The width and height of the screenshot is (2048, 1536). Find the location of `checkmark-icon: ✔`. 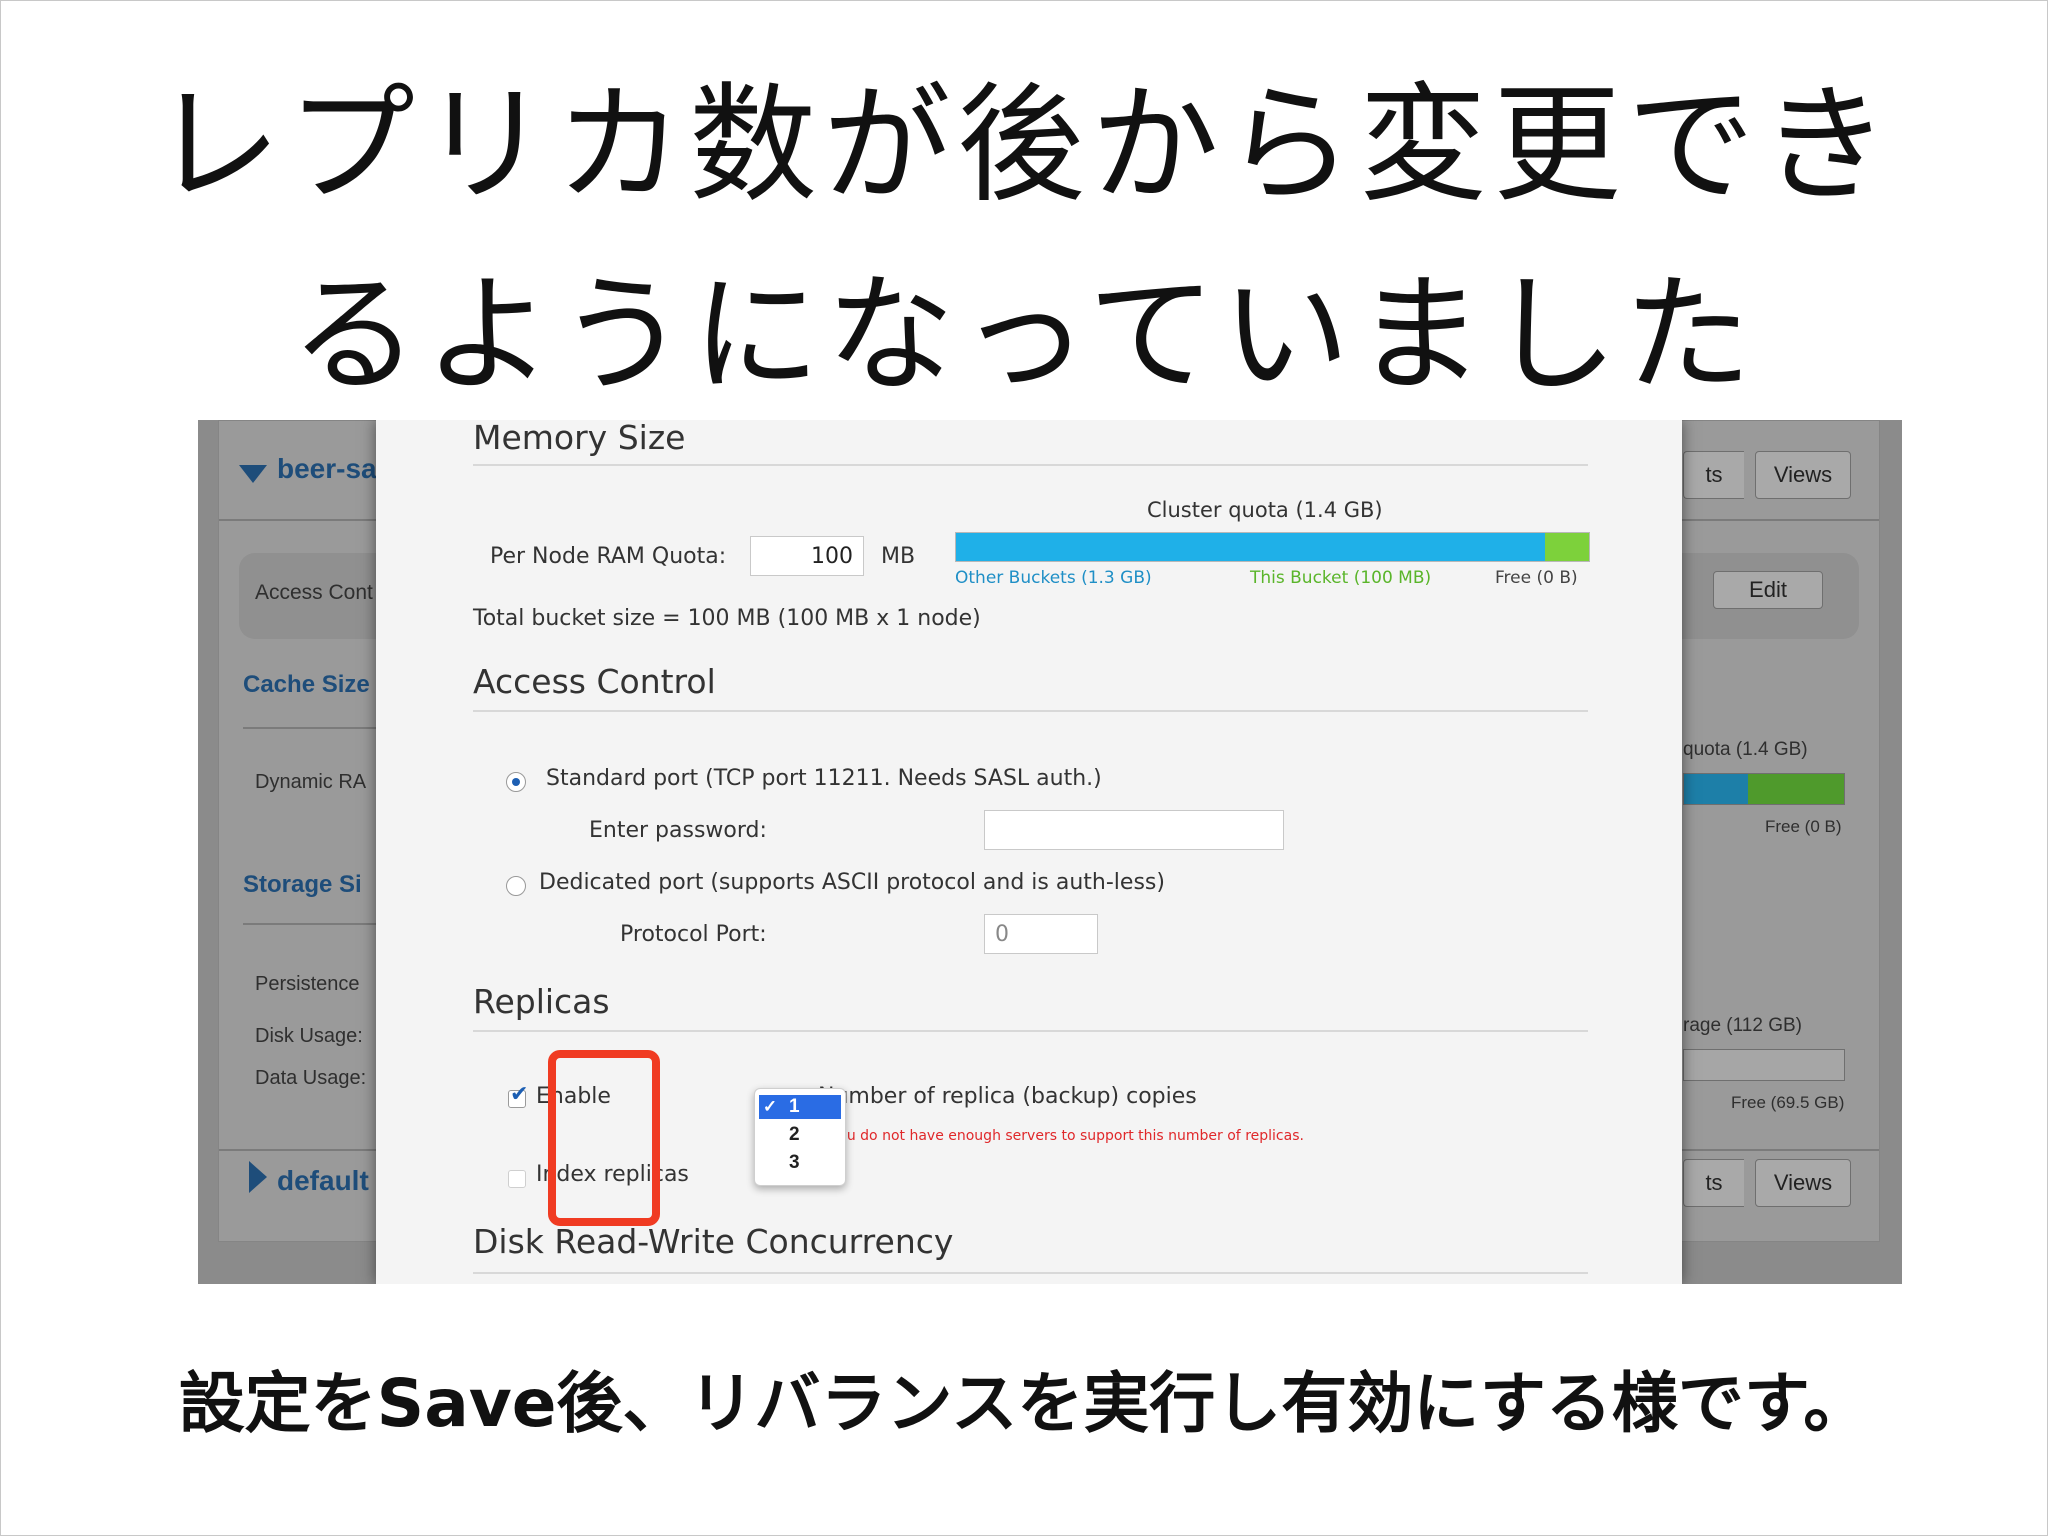

checkmark-icon: ✔ is located at coordinates (519, 1094).